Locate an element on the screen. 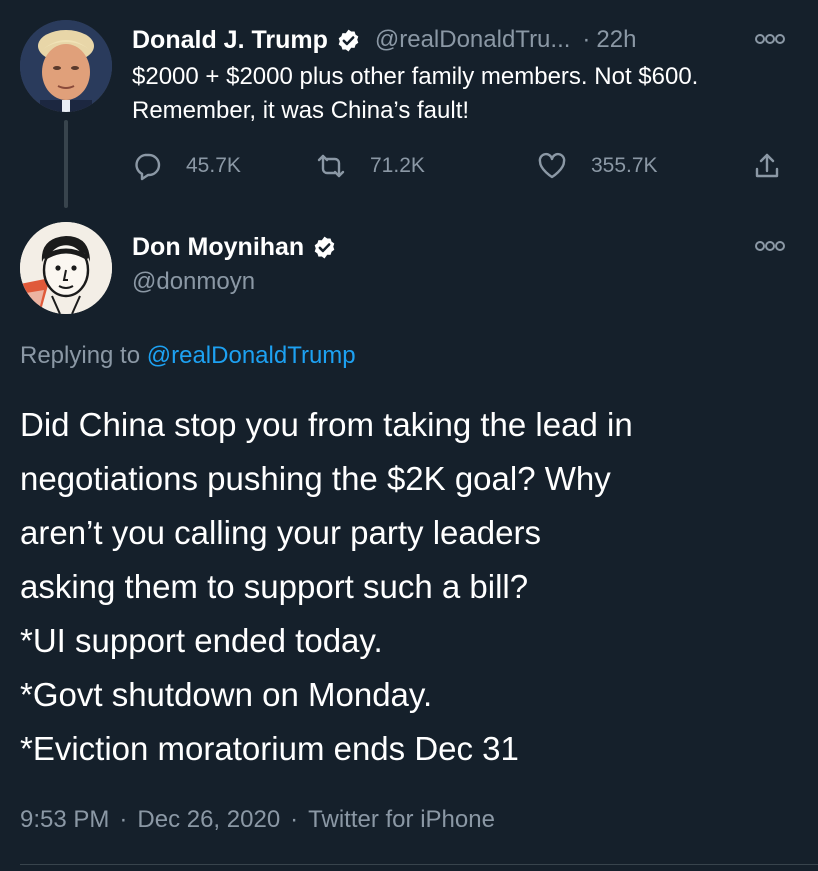 This screenshot has height=871, width=818. replying-to-mention: @realDonaldTrump is located at coordinates (251, 355).